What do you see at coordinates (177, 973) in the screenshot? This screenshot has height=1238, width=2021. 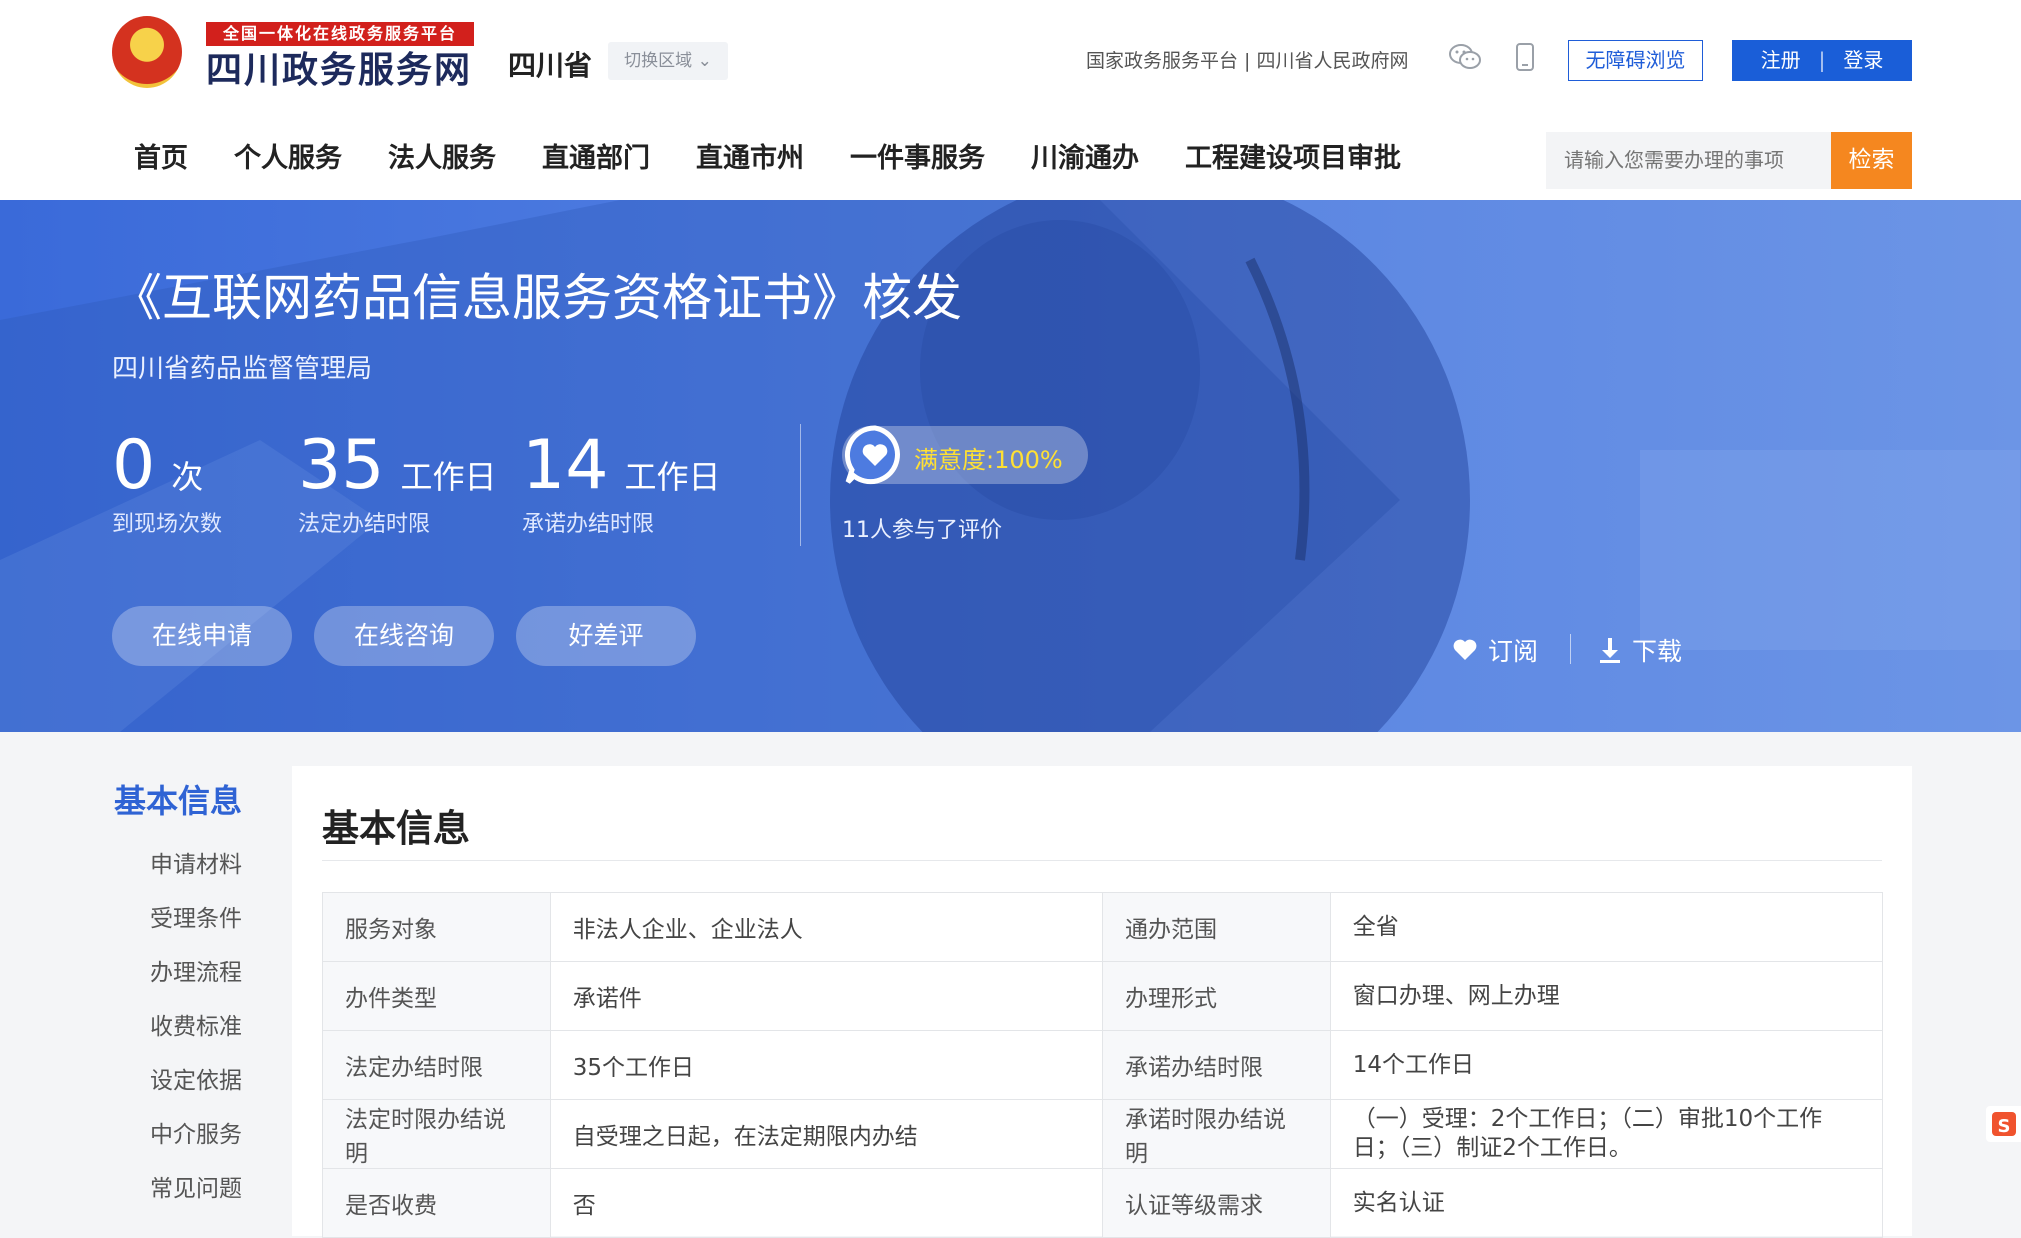 I see `side-nav-item-process: 办理流程` at bounding box center [177, 973].